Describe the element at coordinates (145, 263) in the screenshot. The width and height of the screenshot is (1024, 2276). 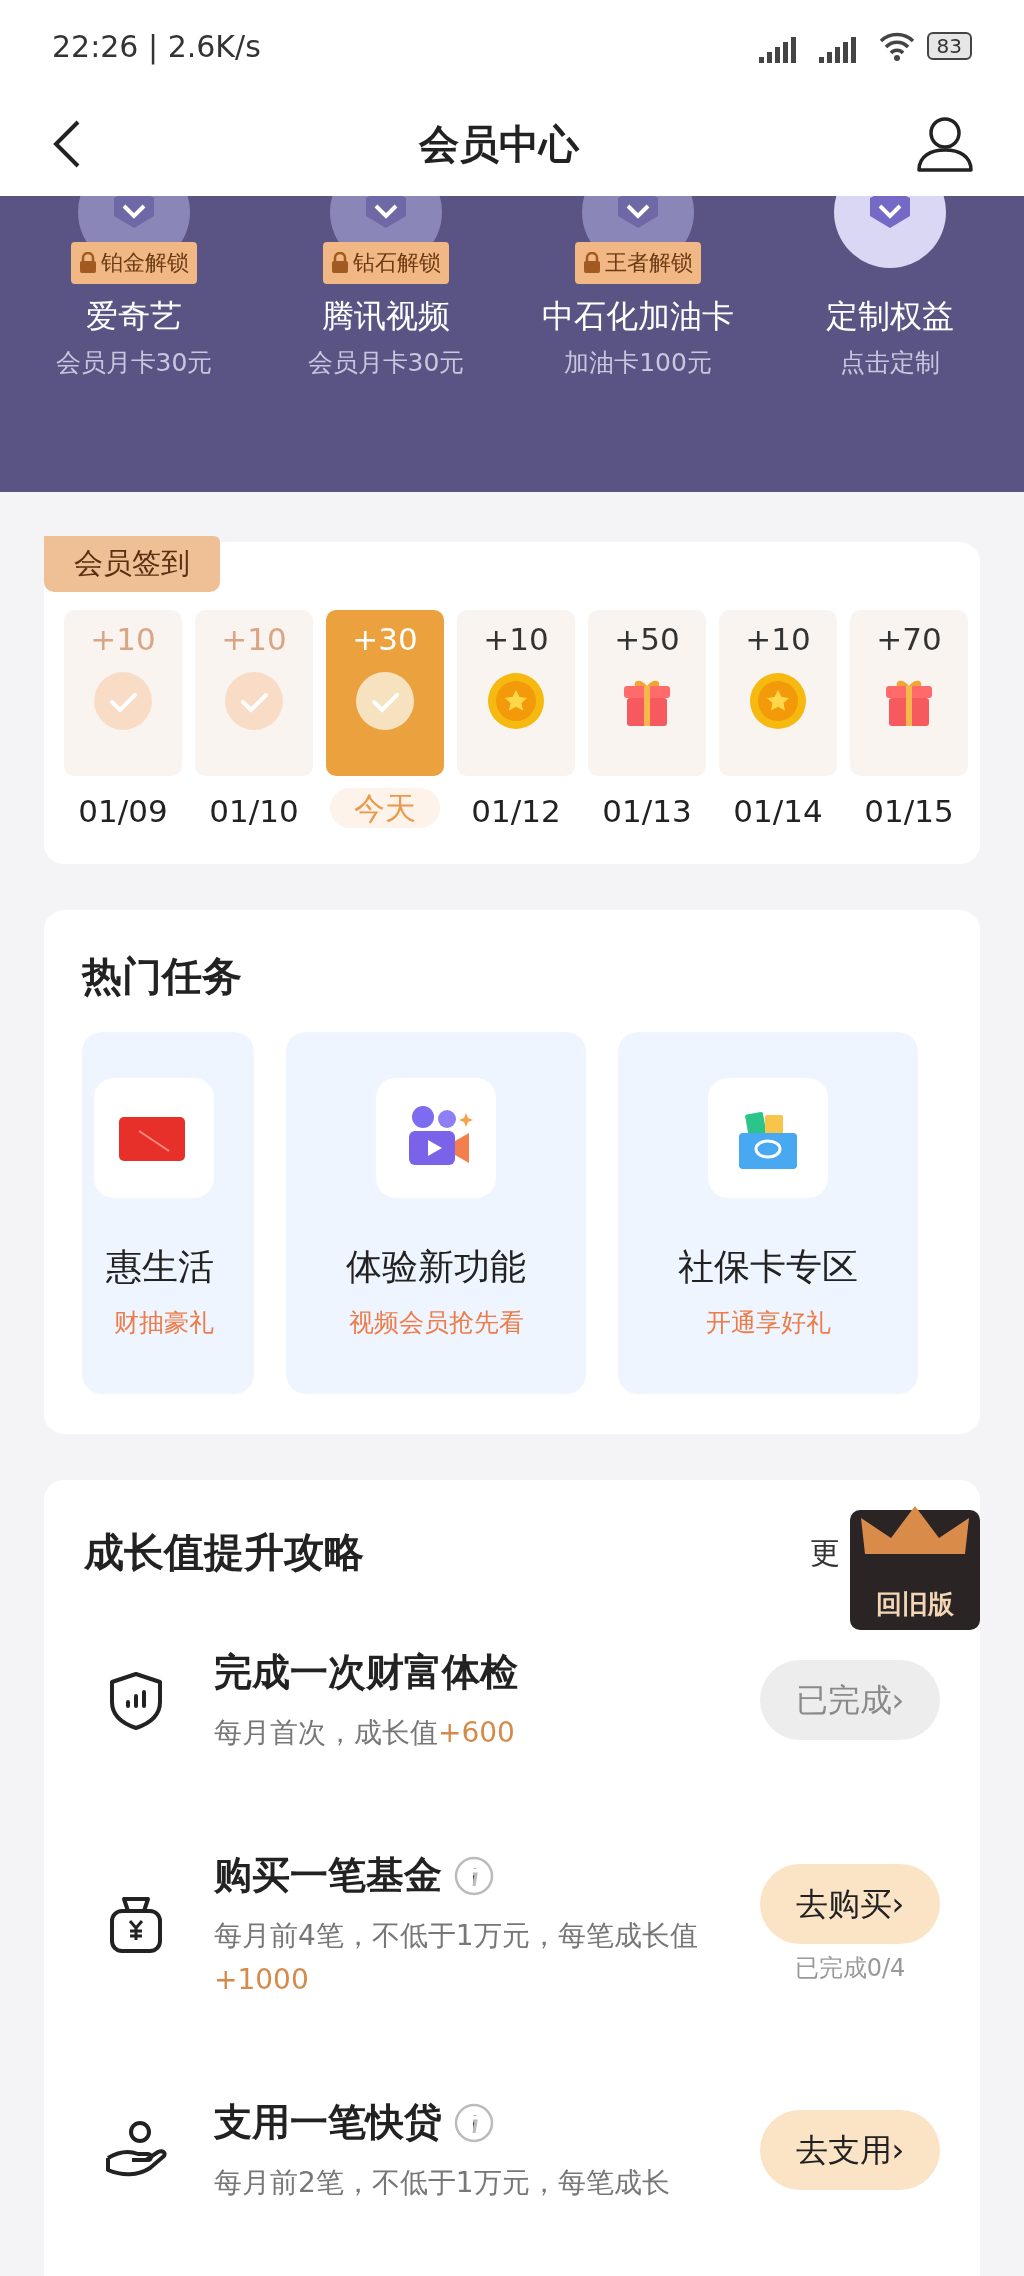
I see `lock-label: 铂金解锁` at that location.